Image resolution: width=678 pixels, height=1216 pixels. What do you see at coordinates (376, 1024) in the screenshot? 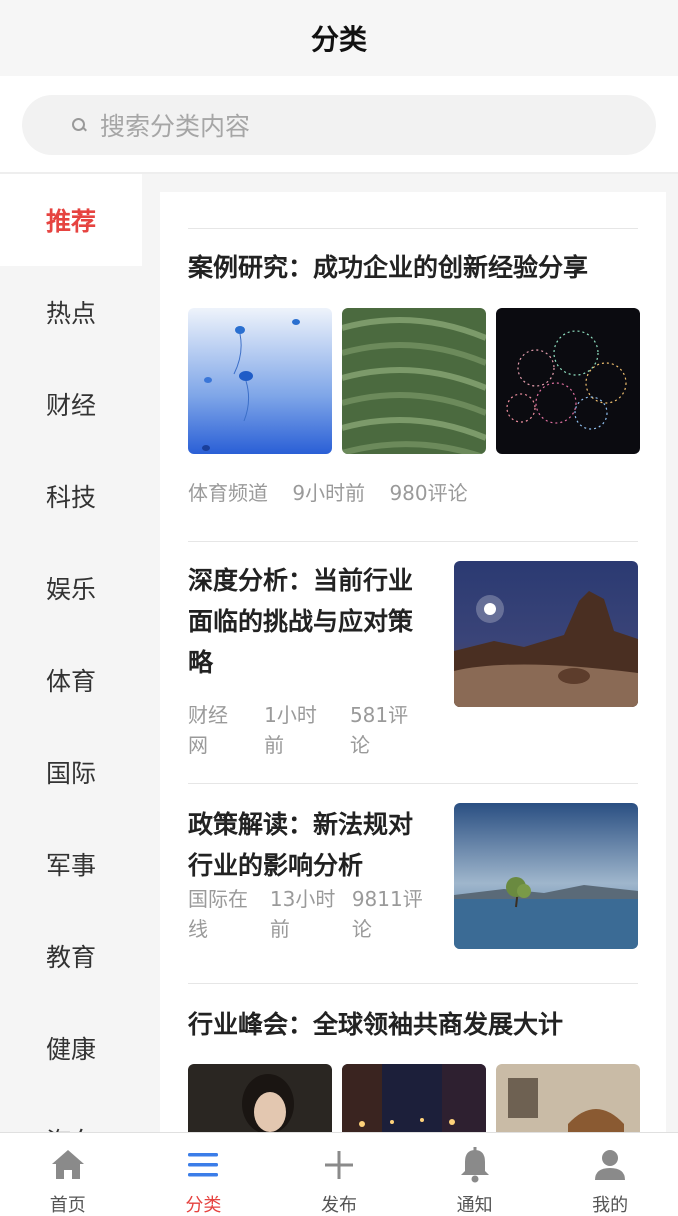
I see `article-title: 行业峰会：全球领袖共商发展大计` at bounding box center [376, 1024].